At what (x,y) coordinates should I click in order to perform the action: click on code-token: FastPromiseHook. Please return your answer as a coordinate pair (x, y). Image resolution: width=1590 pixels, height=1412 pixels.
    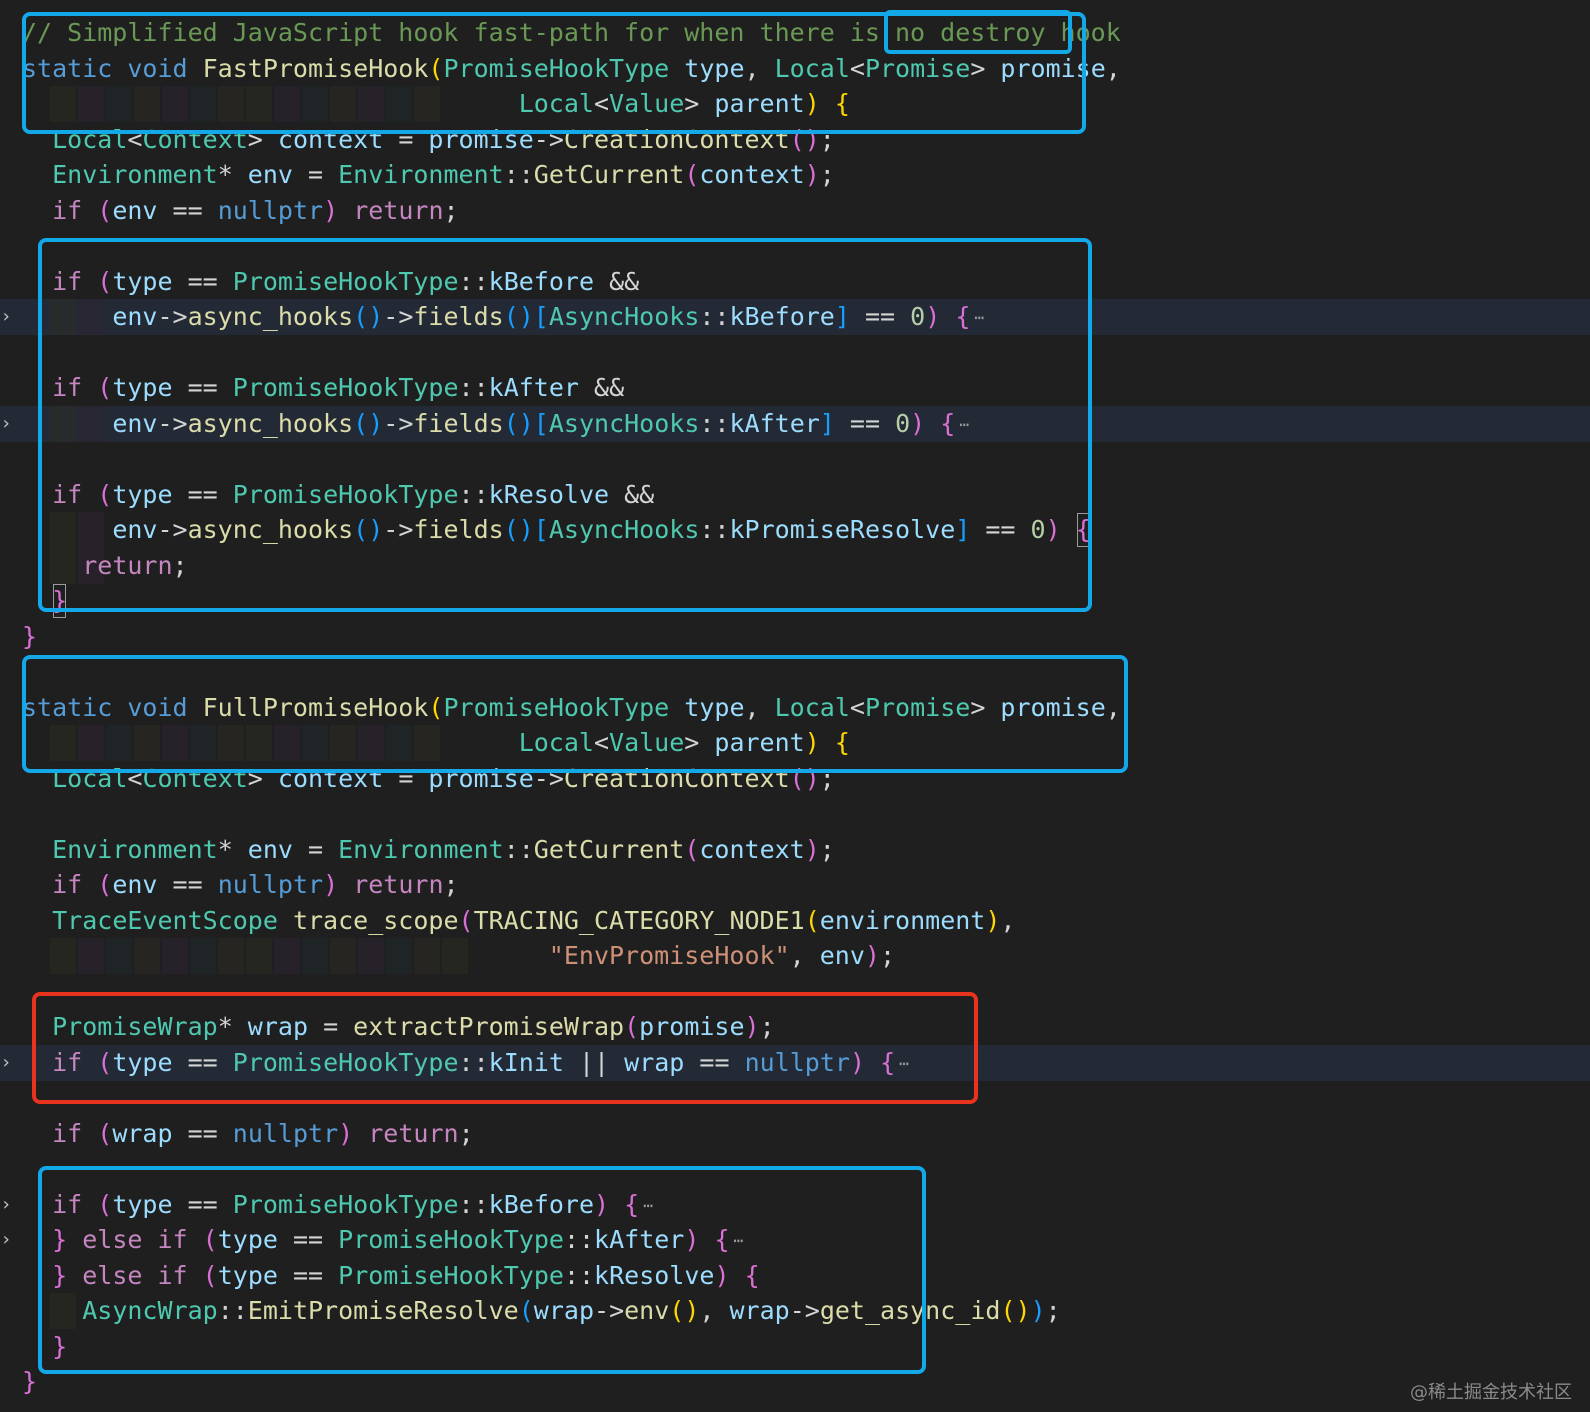
    Looking at the image, I should click on (315, 68).